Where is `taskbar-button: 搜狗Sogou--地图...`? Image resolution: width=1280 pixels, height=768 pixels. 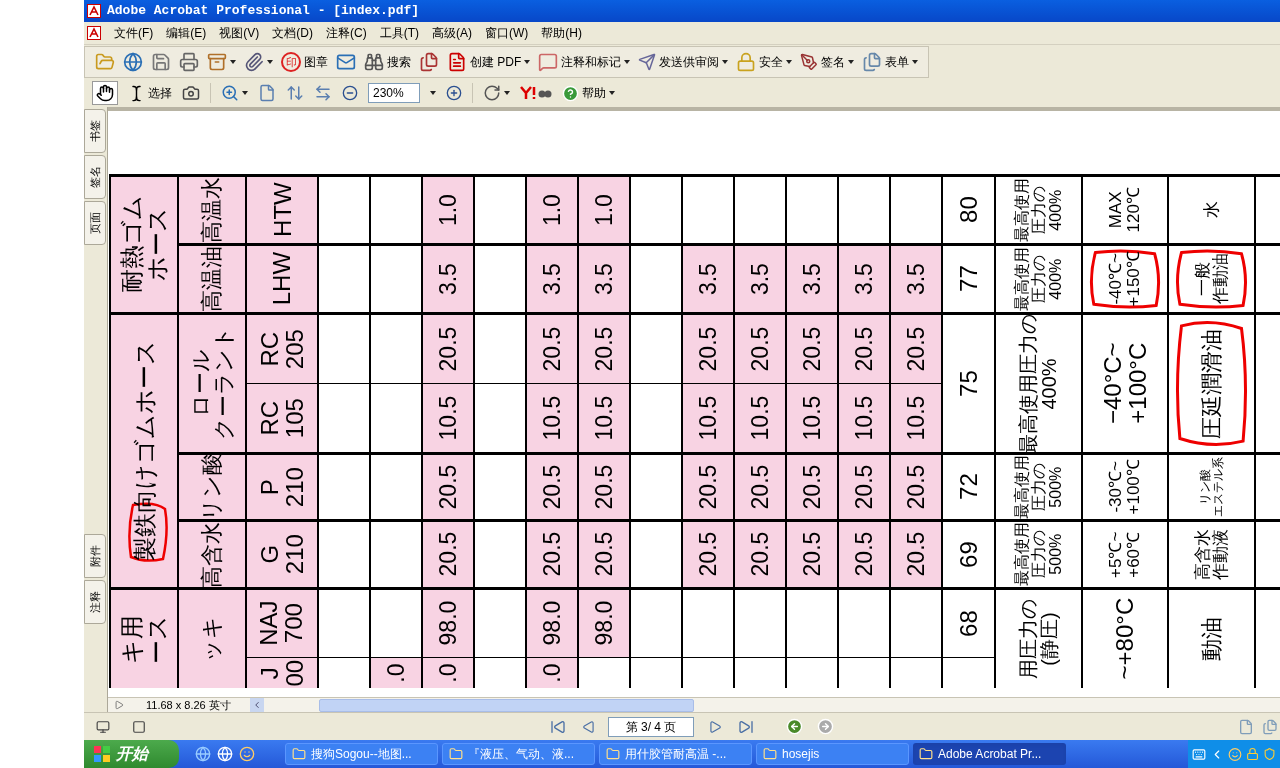
taskbar-button: 搜狗Sogou--地图... is located at coordinates (361, 754).